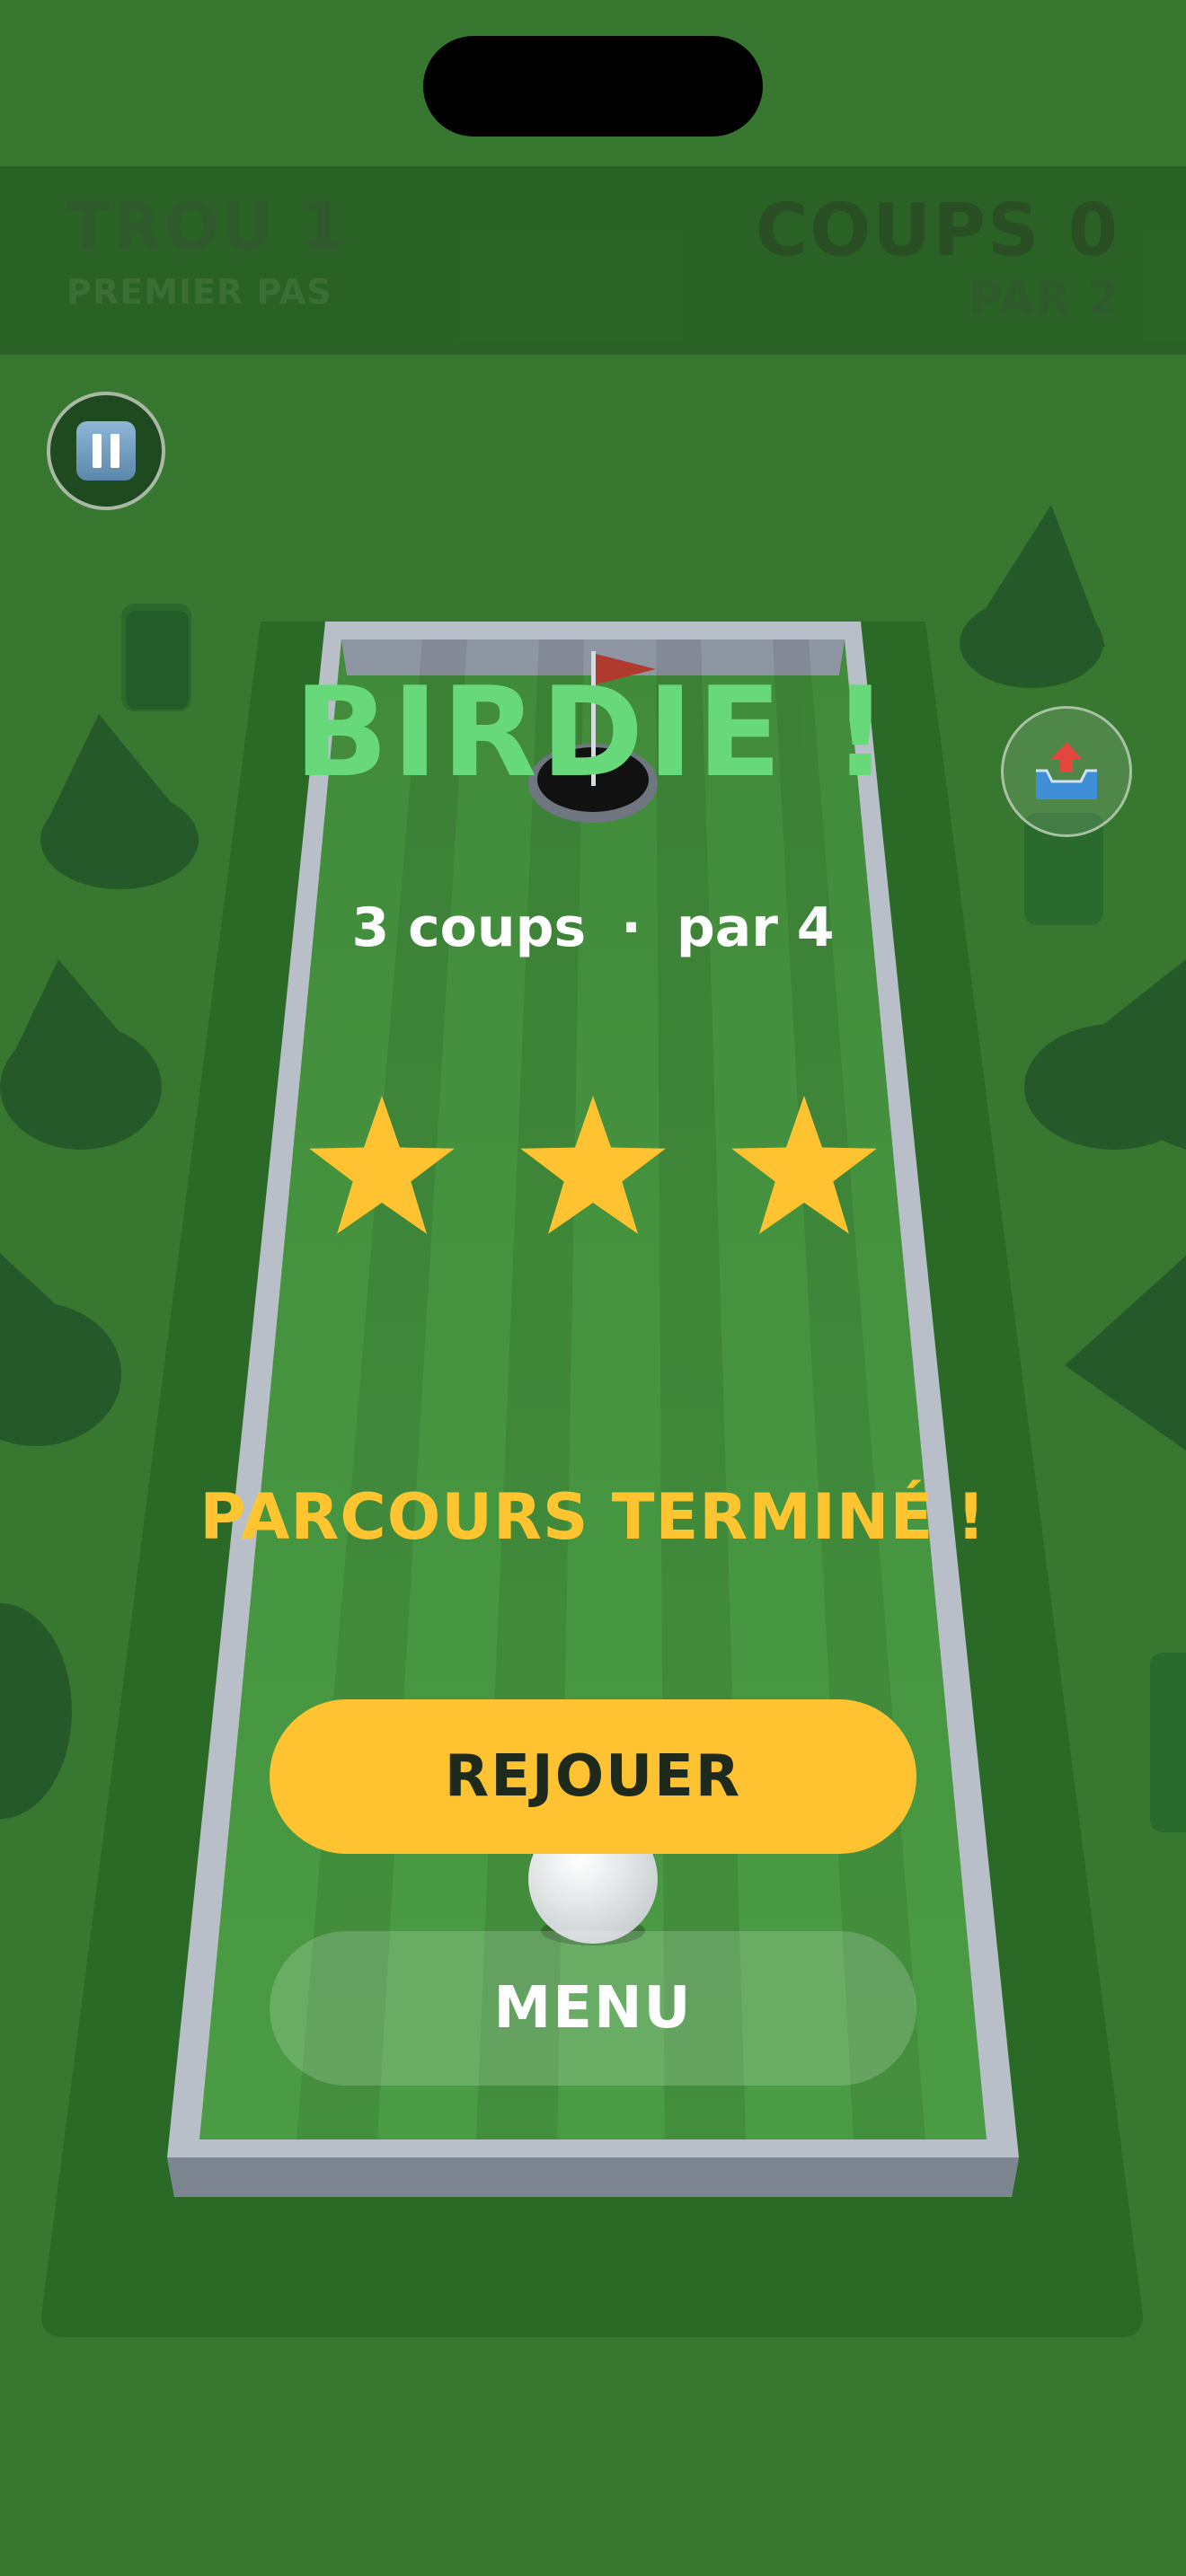 The image size is (1186, 2576). Describe the element at coordinates (1044, 299) in the screenshot. I see `par-label: PAR 2` at that location.